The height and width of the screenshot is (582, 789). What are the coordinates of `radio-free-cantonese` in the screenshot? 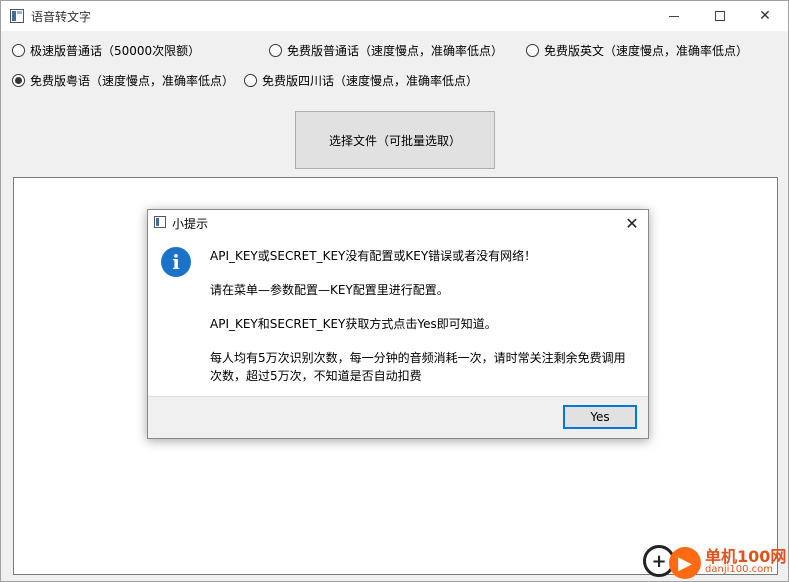 It's located at (18, 80).